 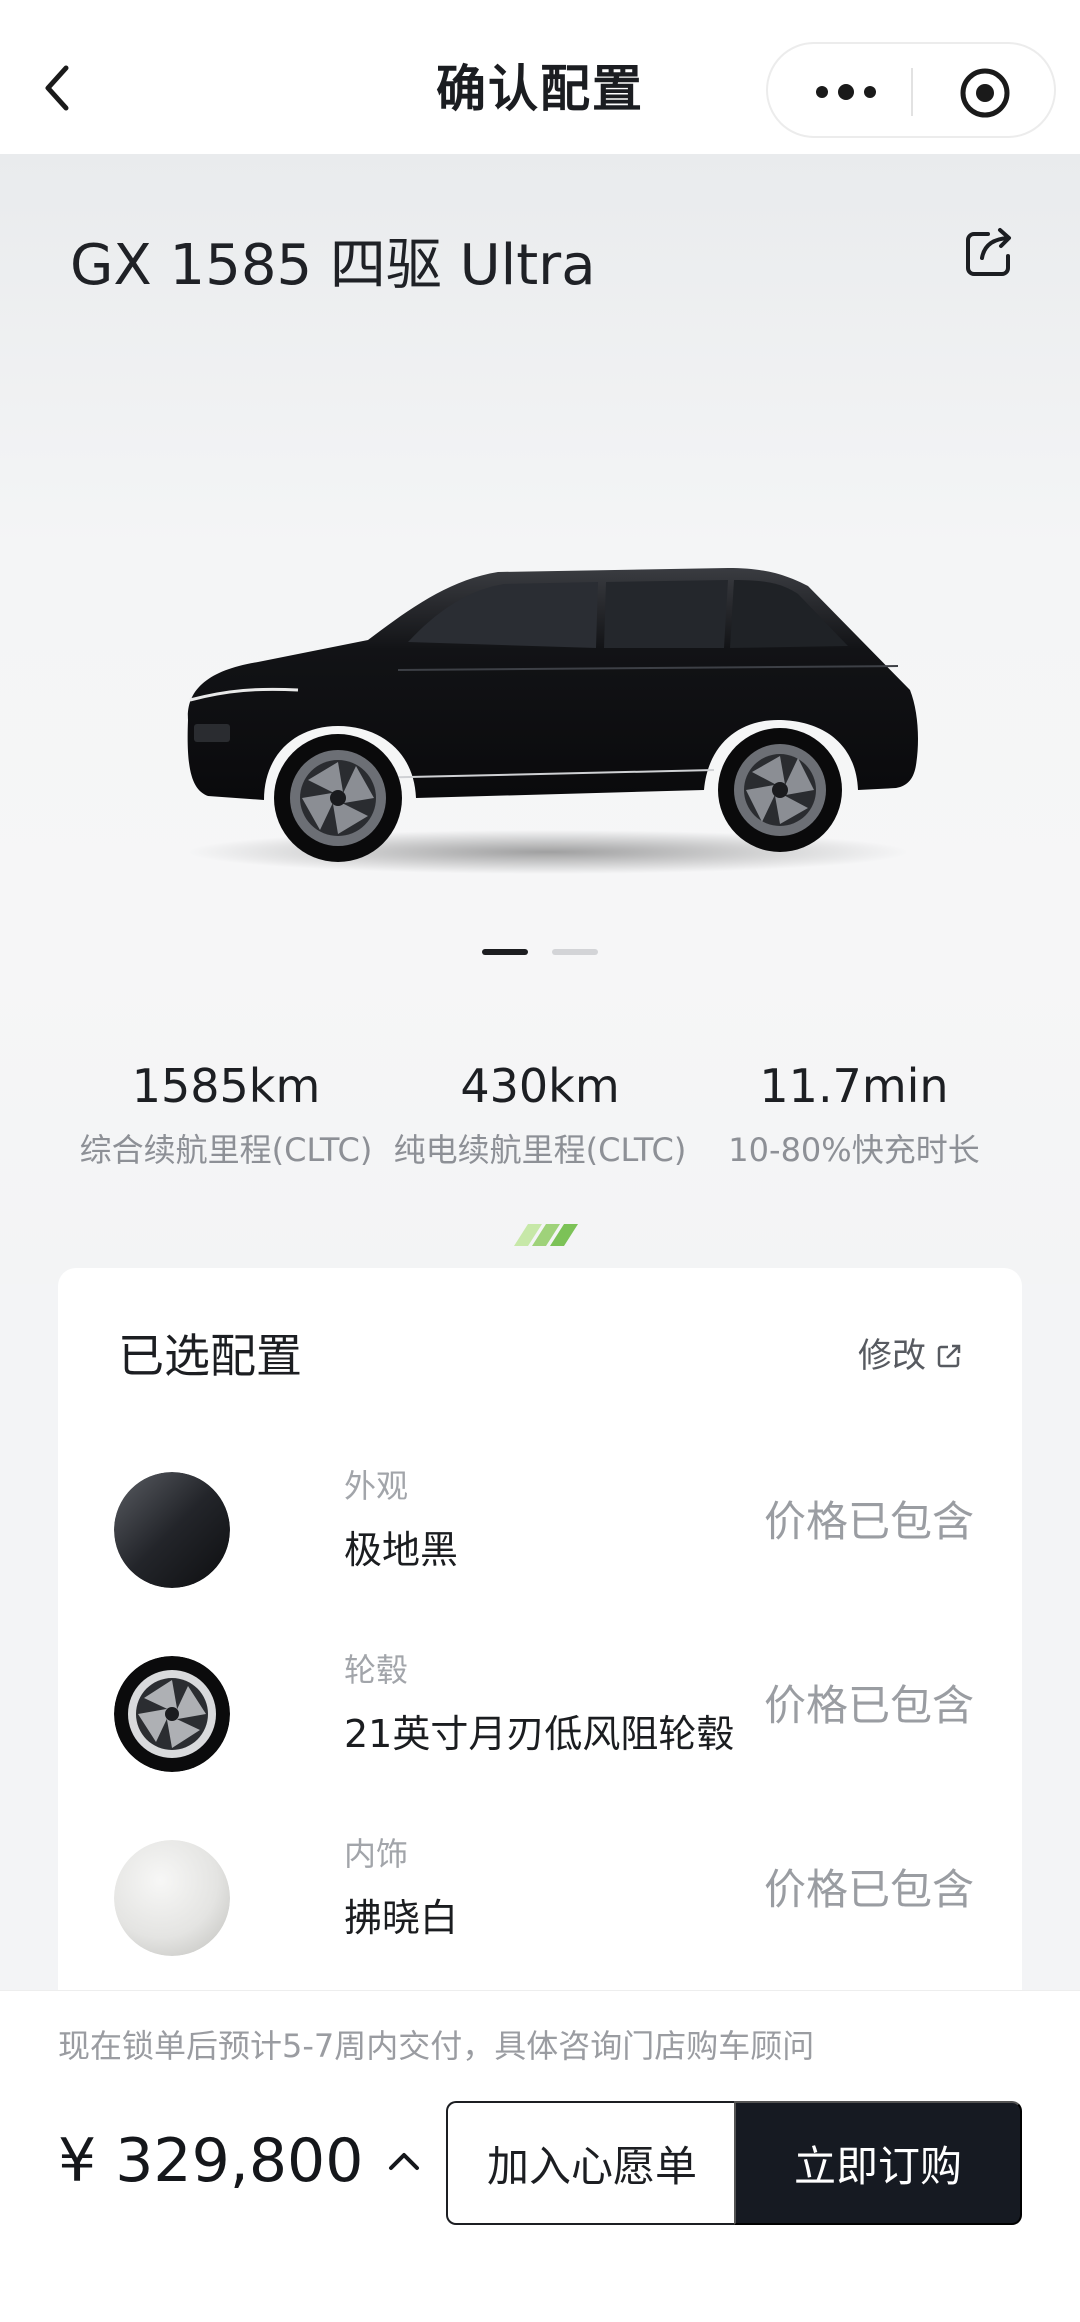 I want to click on config-name: 拂晓白, so click(x=401, y=1918).